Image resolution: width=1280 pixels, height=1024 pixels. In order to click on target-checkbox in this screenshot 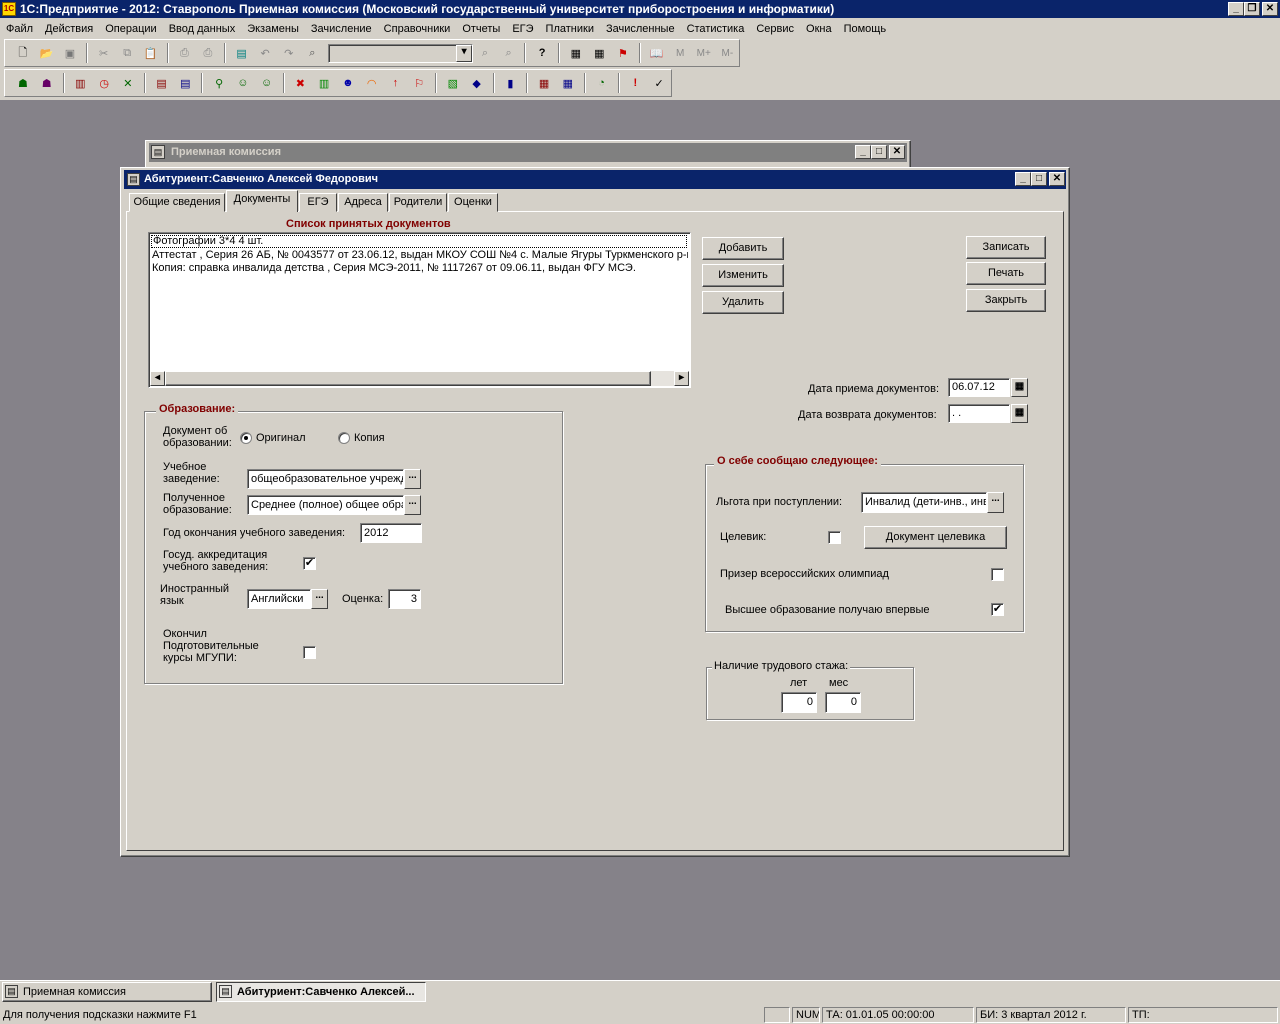, I will do `click(834, 537)`.